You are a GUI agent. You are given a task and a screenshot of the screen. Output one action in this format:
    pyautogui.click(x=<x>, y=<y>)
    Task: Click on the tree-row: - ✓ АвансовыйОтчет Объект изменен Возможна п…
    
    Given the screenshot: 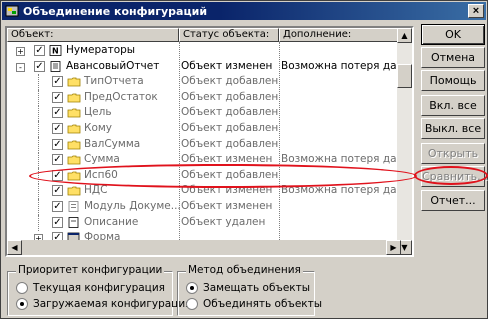 What is the action you would take?
    pyautogui.click(x=204, y=67)
    